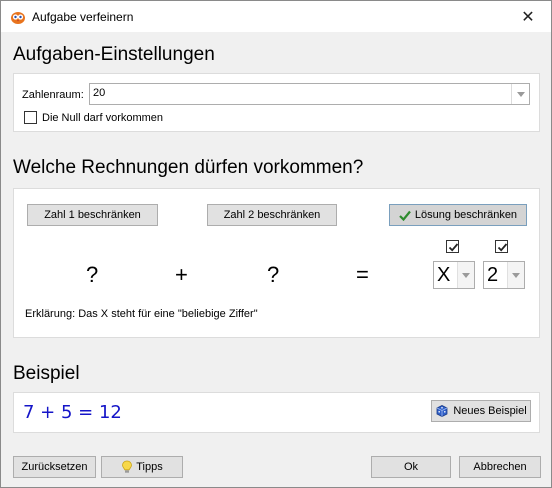 The height and width of the screenshot is (488, 552). I want to click on range-label: Zahlenraum:, so click(53, 95).